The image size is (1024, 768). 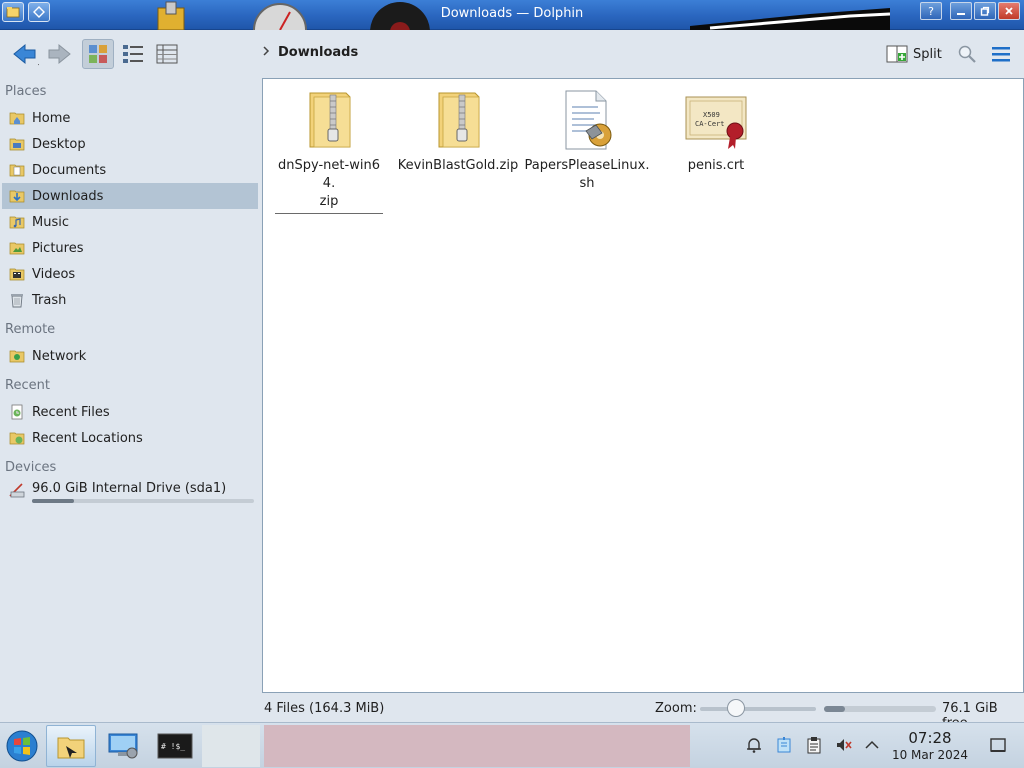 I want to click on section-recent-heading: Recent, so click(x=27, y=385).